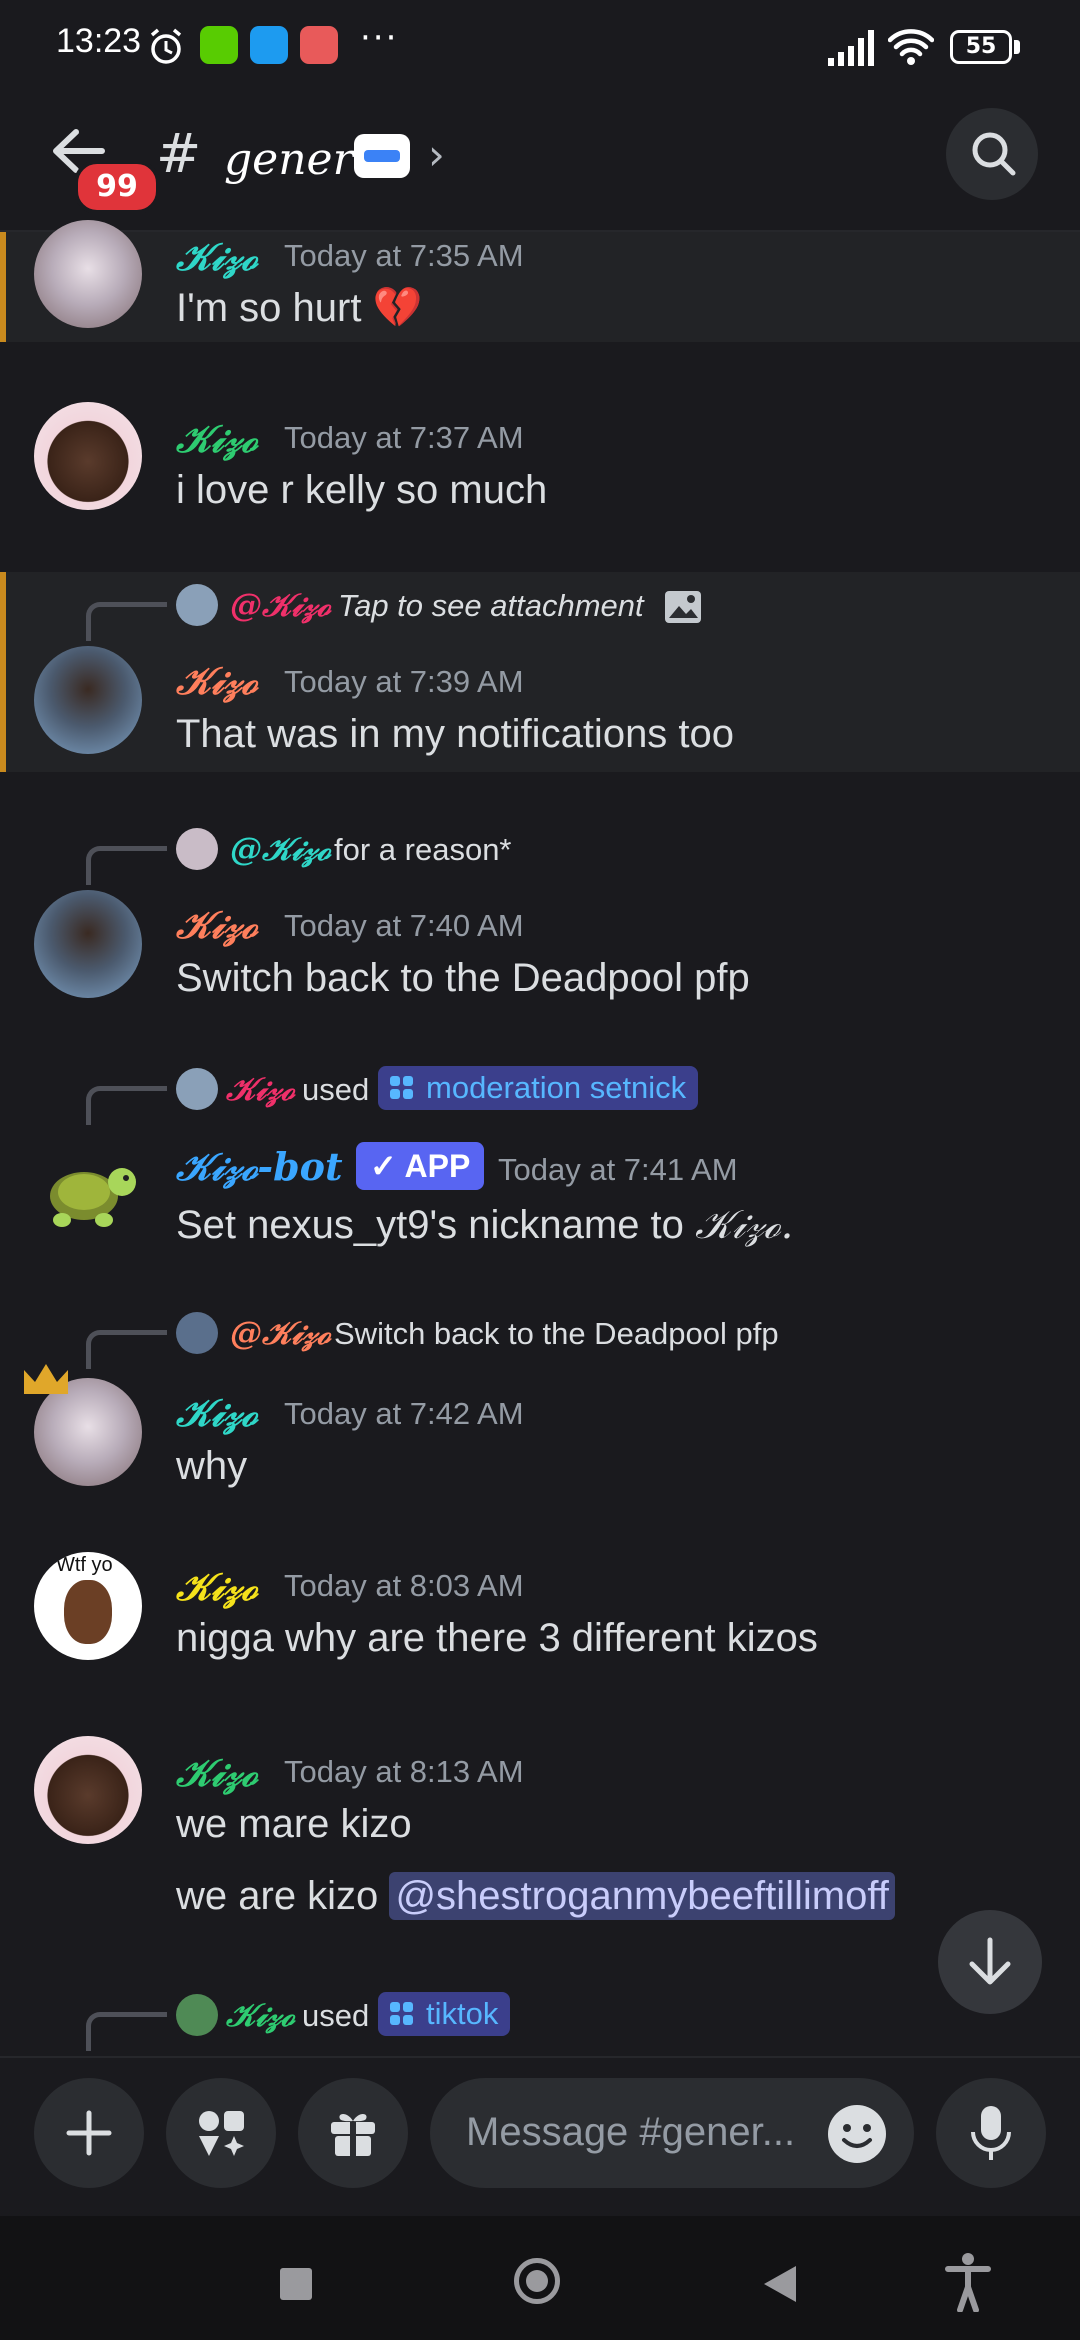  What do you see at coordinates (404, 925) in the screenshot?
I see `timestamp: Today at 7:40 AM` at bounding box center [404, 925].